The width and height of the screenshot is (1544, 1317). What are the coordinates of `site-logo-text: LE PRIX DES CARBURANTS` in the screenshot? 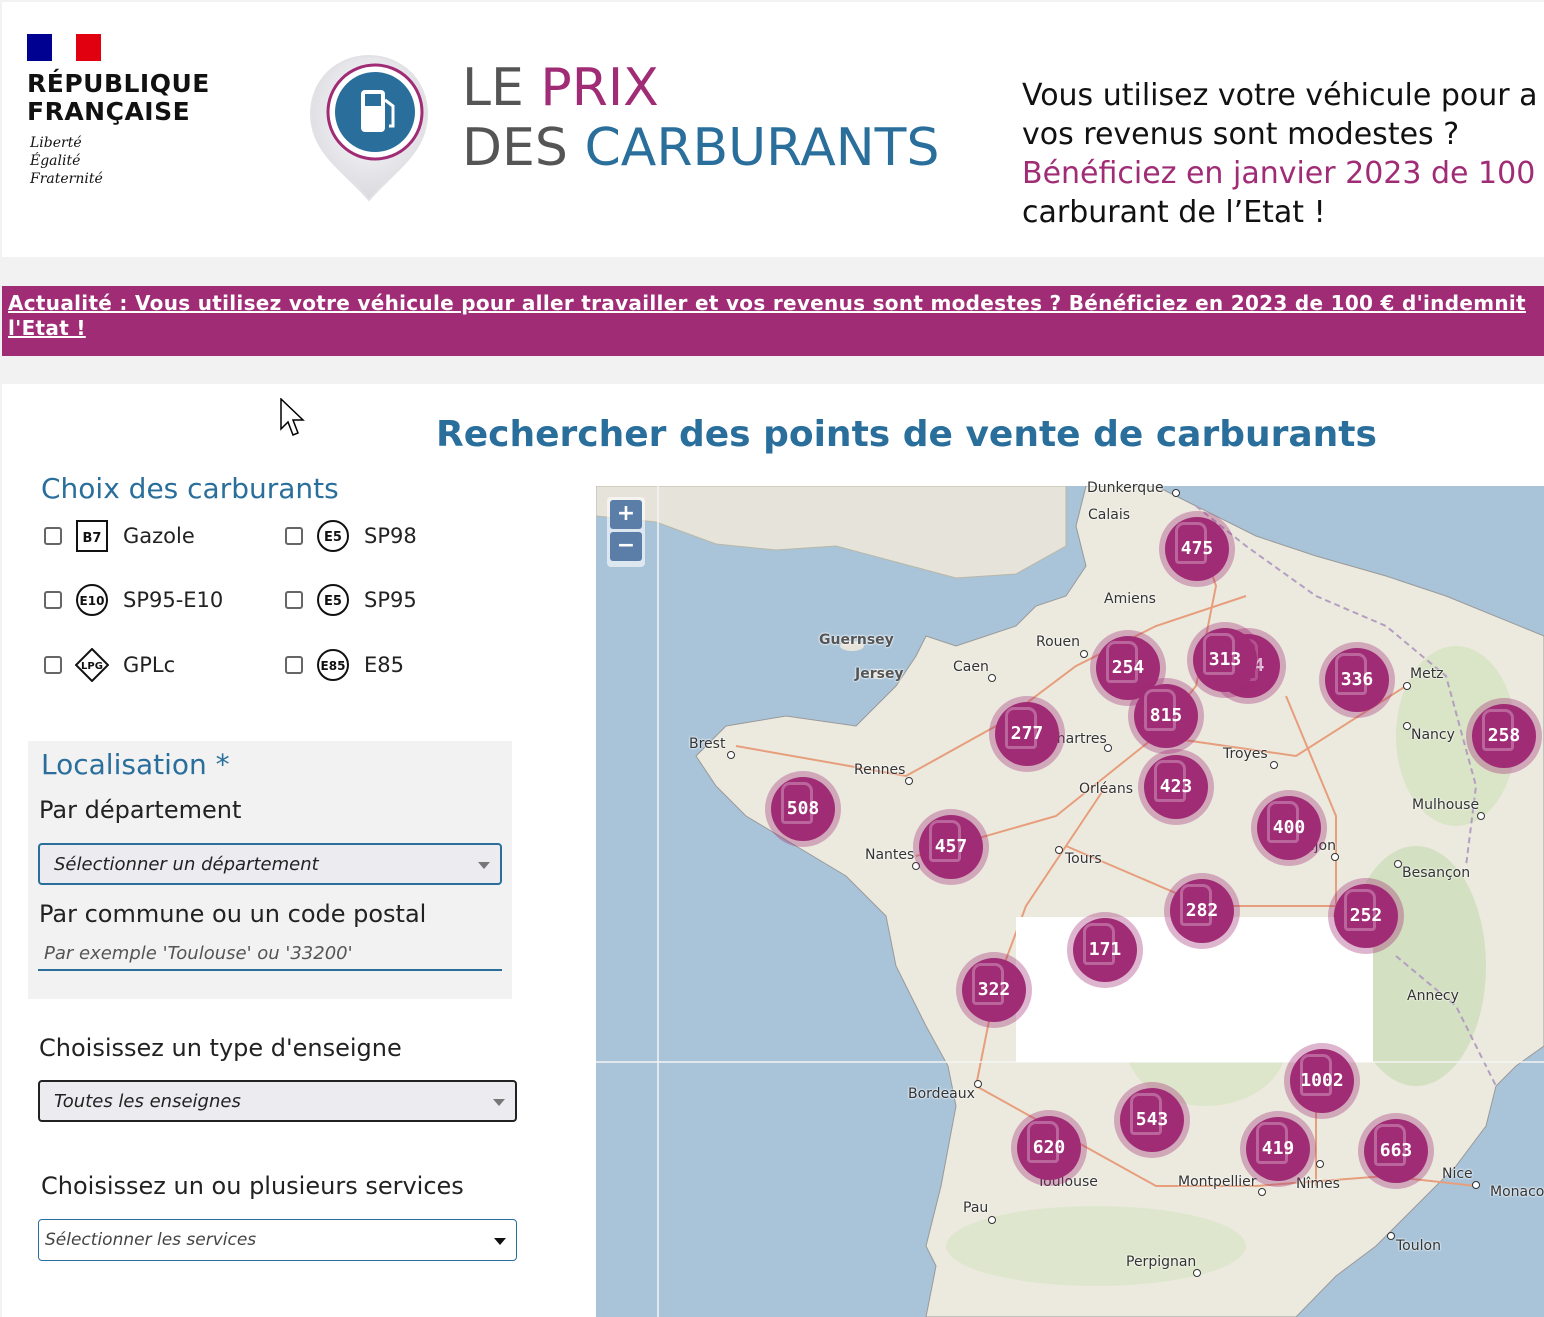 It's located at (700, 118).